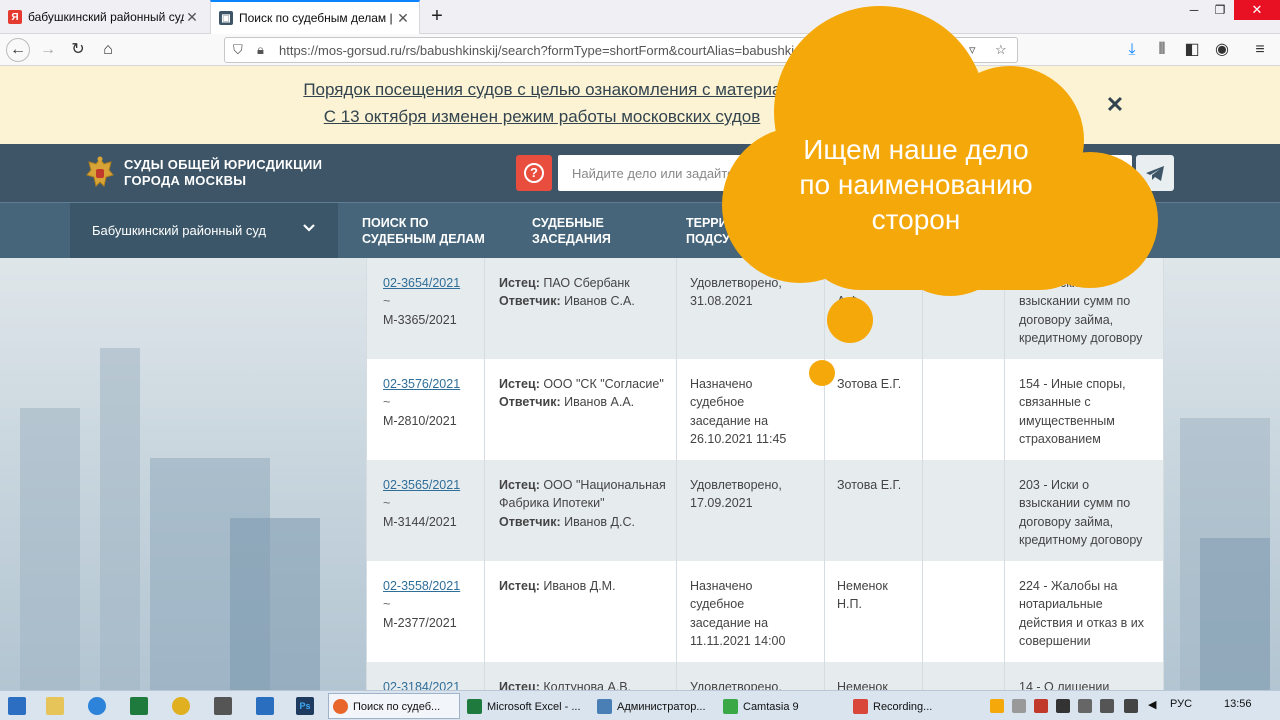 The width and height of the screenshot is (1280, 720). I want to click on defendant-name: Иванов Д.С., so click(597, 521).